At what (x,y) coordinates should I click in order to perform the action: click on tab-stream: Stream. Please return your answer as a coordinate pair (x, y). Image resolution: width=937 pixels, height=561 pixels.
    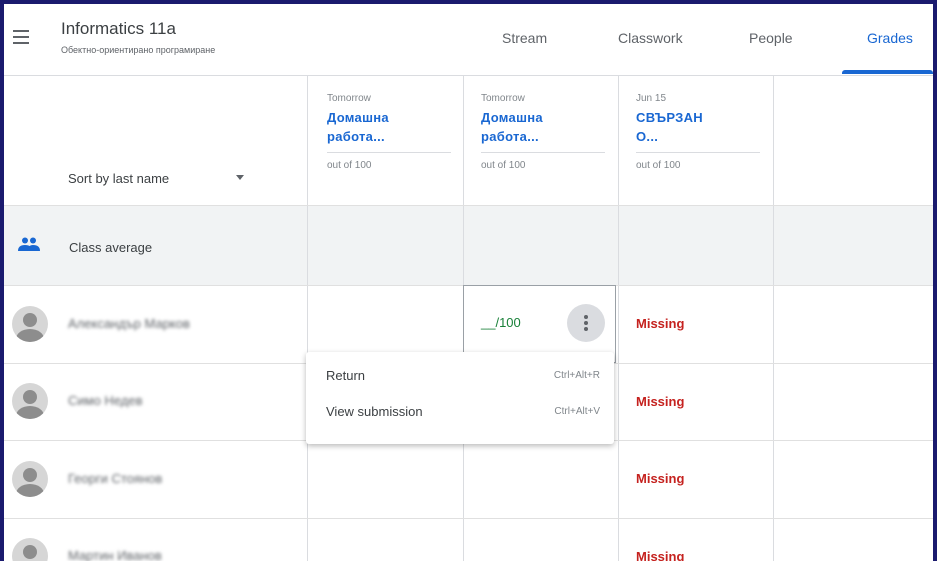
    Looking at the image, I should click on (524, 38).